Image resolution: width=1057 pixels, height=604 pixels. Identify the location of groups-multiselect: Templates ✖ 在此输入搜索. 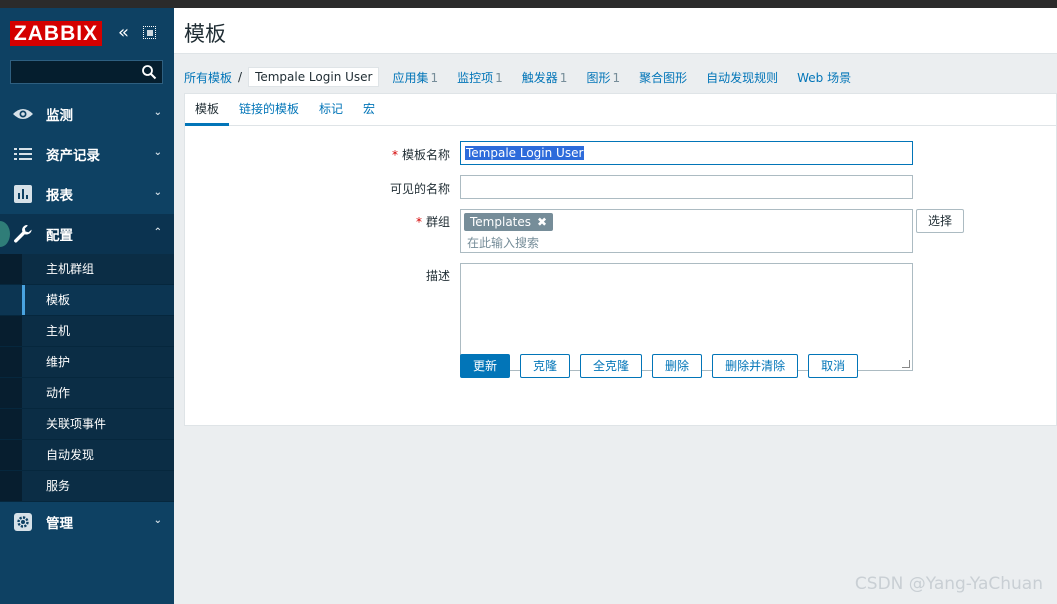
(686, 231).